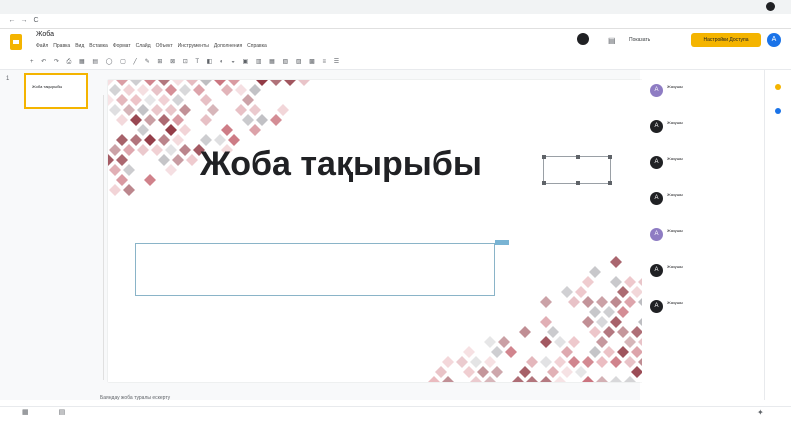  What do you see at coordinates (612, 40) in the screenshot?
I see `comments-icon: ▤` at bounding box center [612, 40].